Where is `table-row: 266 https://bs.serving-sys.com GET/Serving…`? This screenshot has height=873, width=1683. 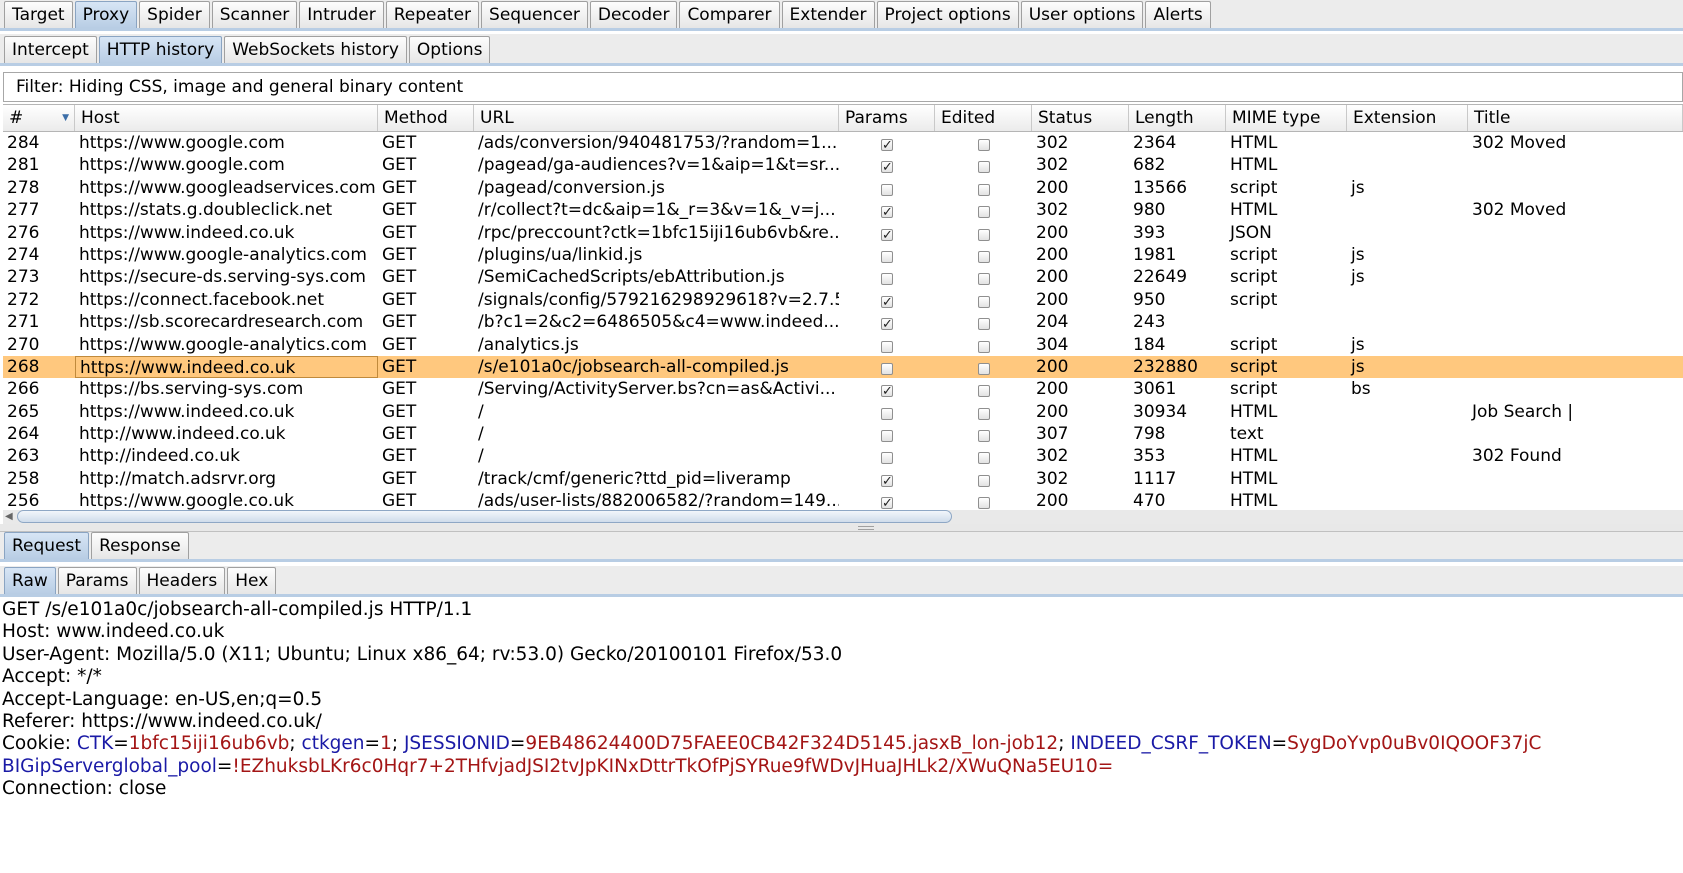
table-row: 266 https://bs.serving-sys.com GET/Serving… is located at coordinates (843, 389).